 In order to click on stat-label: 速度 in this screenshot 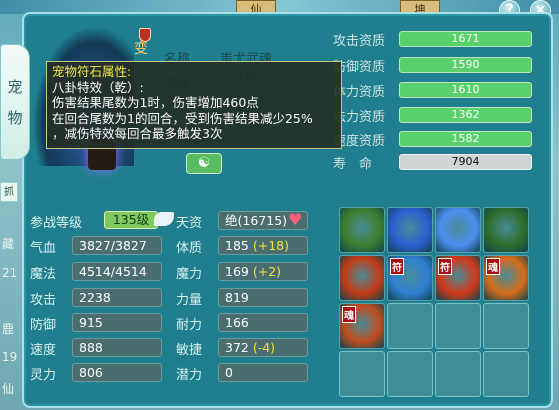, I will do `click(43, 350)`.